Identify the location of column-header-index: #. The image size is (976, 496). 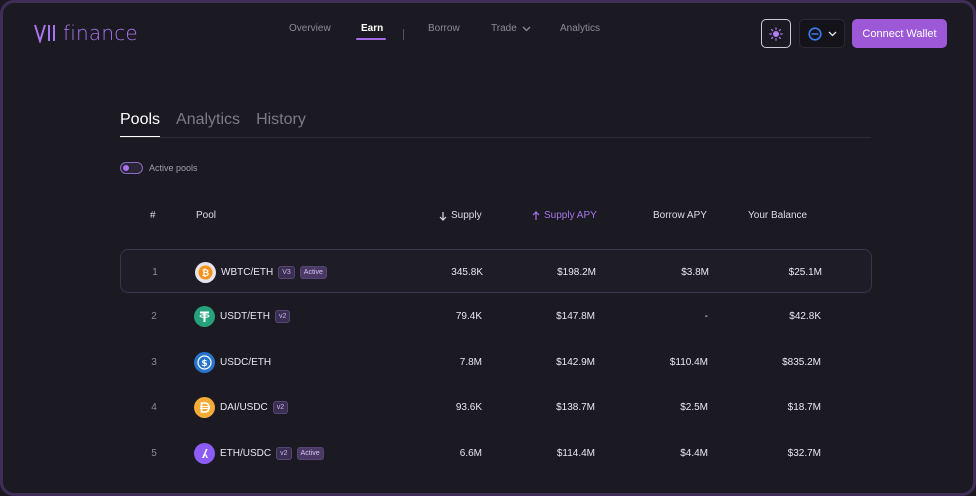
(153, 215).